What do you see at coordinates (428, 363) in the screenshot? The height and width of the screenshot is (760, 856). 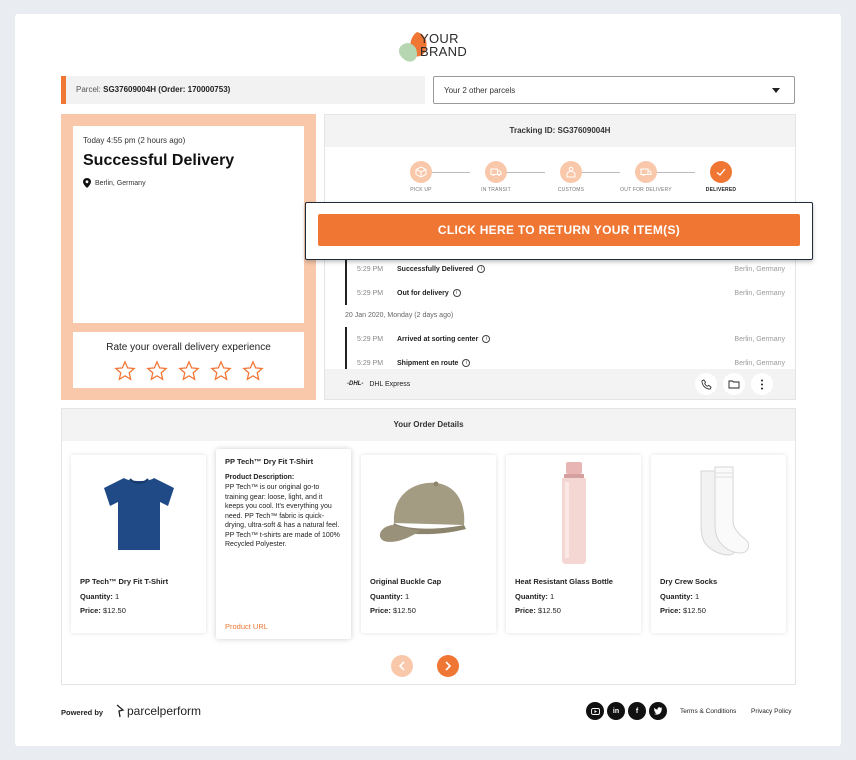 I see `event-desc: Shipment en route` at bounding box center [428, 363].